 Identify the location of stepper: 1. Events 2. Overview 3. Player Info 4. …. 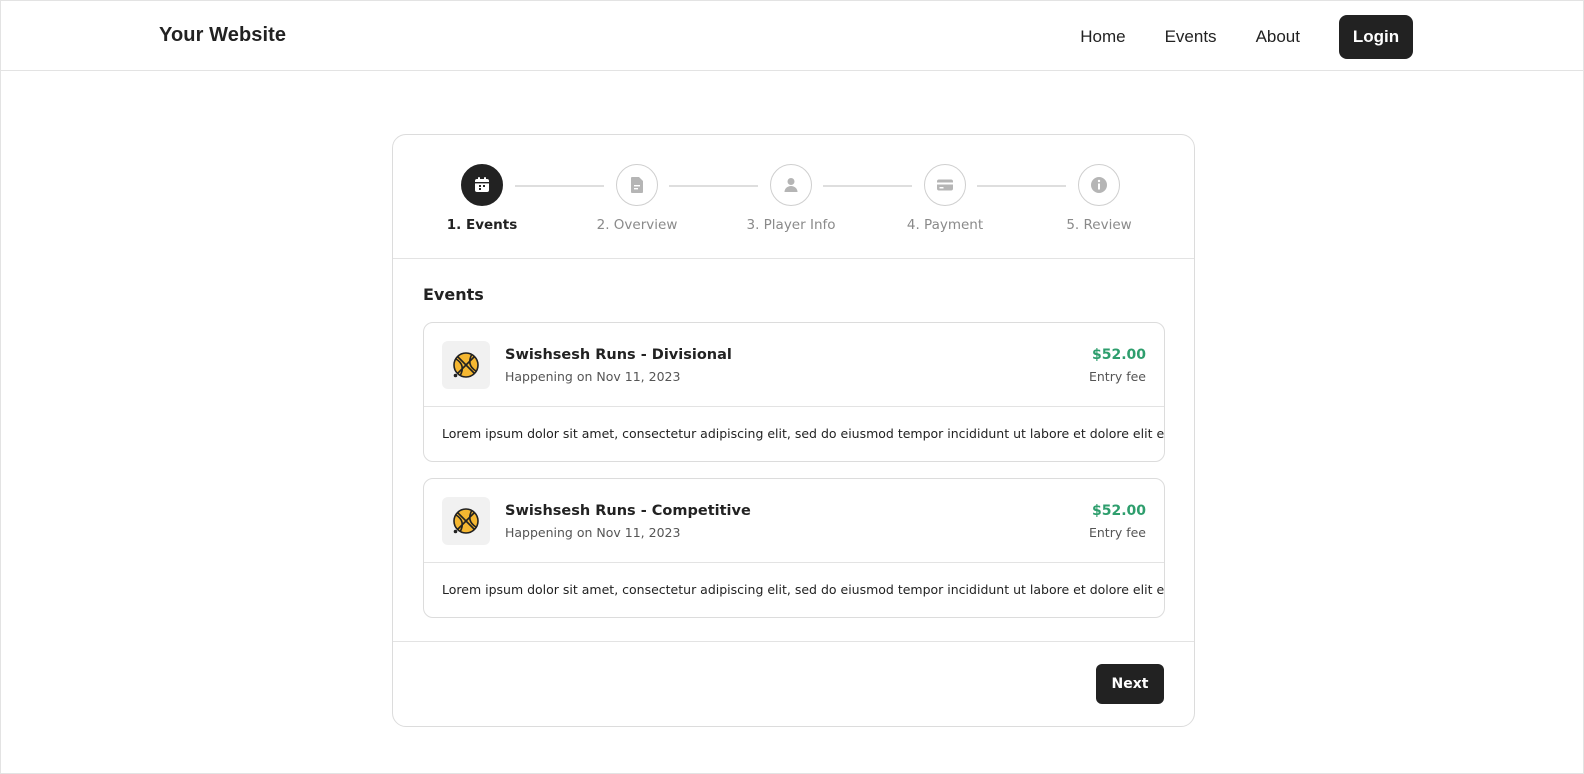
(793, 197).